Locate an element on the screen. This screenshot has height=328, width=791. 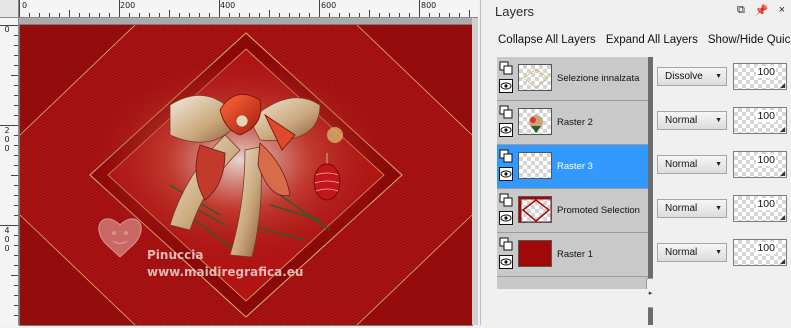
collapse-all-layers-button: Collapse All Layers is located at coordinates (541, 40).